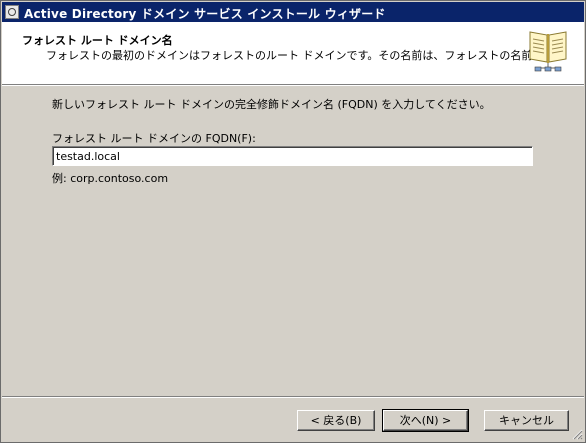 The image size is (586, 443). I want to click on cancel-button: キャンセル, so click(526, 420).